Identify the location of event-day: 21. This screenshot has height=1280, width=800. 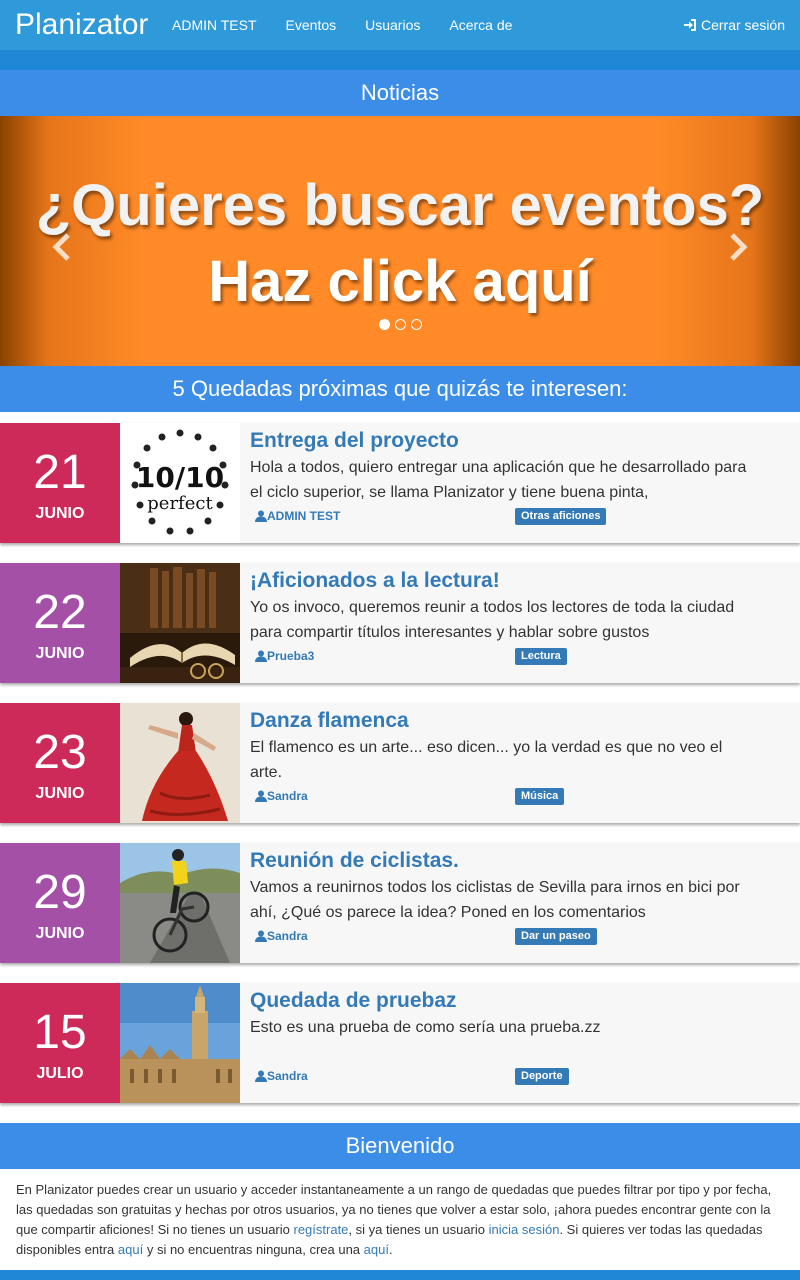
(60, 472).